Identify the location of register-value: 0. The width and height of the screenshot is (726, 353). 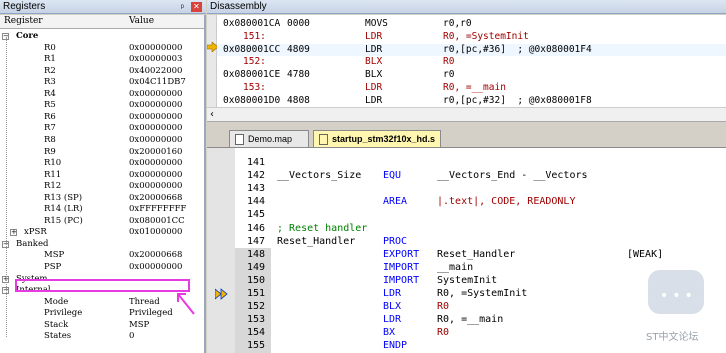
(131, 336).